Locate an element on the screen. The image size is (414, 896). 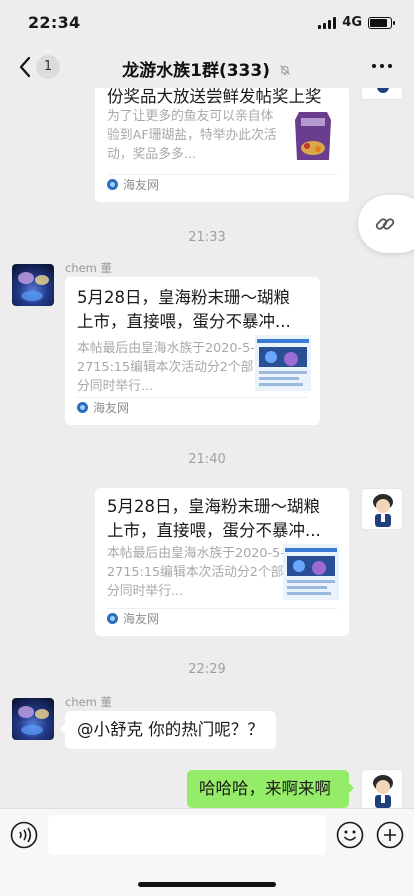
chat-title: 龙游水族1群(333) is located at coordinates (207, 68).